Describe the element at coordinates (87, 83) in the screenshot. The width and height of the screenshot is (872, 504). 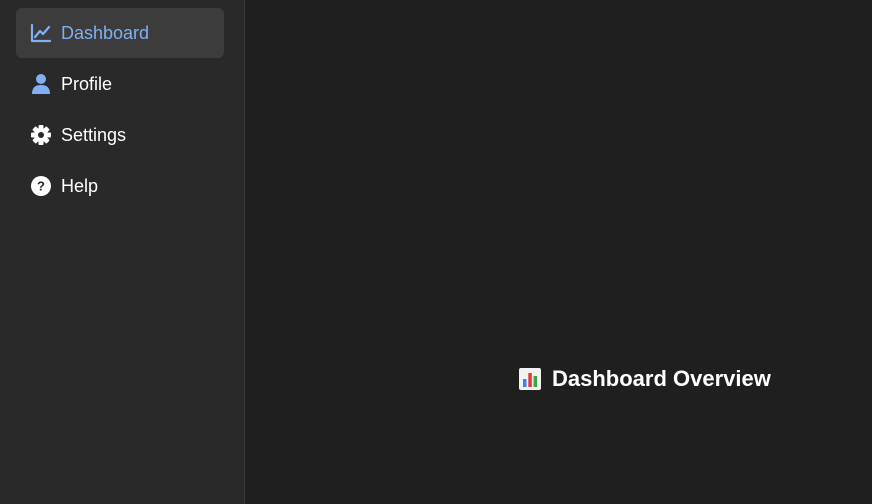
I see `sidebar-item-label: Profile` at that location.